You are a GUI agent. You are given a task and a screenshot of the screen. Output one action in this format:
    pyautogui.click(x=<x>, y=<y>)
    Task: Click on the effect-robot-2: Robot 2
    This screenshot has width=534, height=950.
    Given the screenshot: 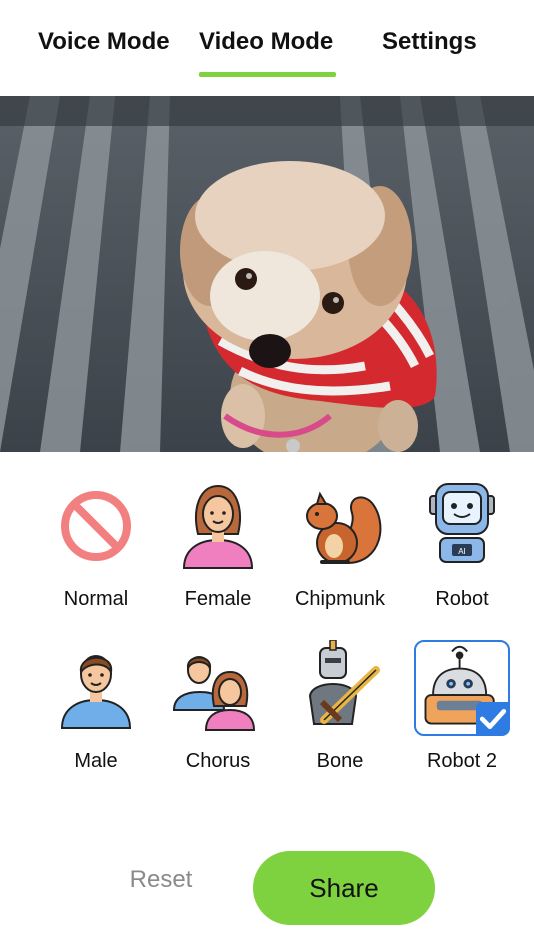 What is the action you would take?
    pyautogui.click(x=462, y=706)
    